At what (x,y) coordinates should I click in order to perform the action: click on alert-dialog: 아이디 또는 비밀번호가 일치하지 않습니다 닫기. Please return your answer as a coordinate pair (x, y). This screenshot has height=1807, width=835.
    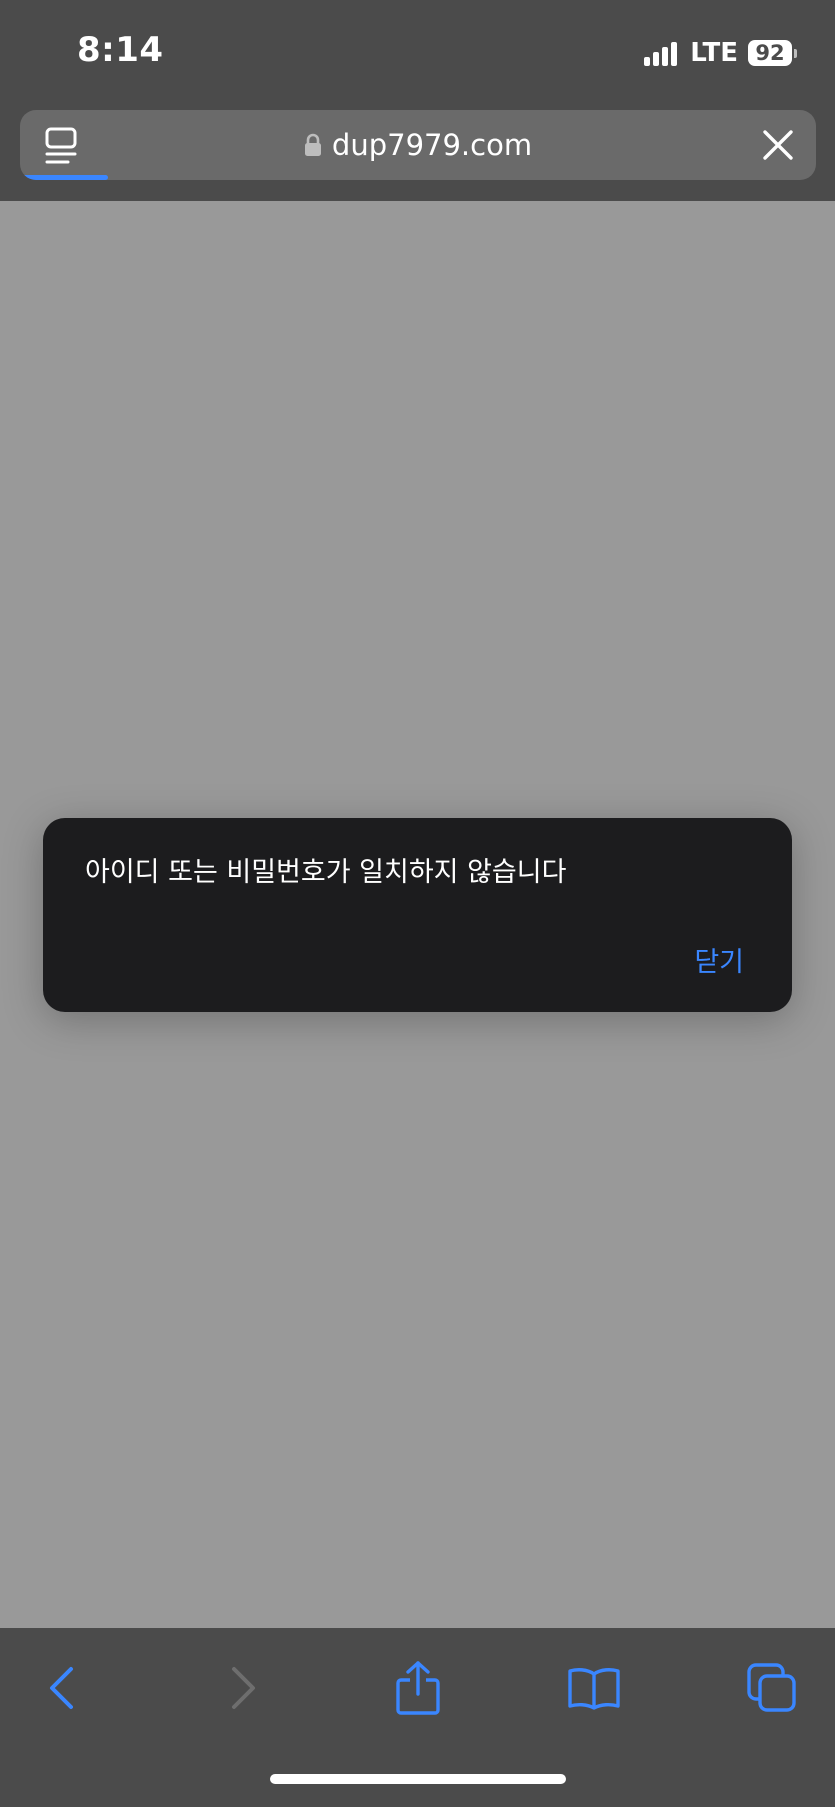
    Looking at the image, I should click on (417, 915).